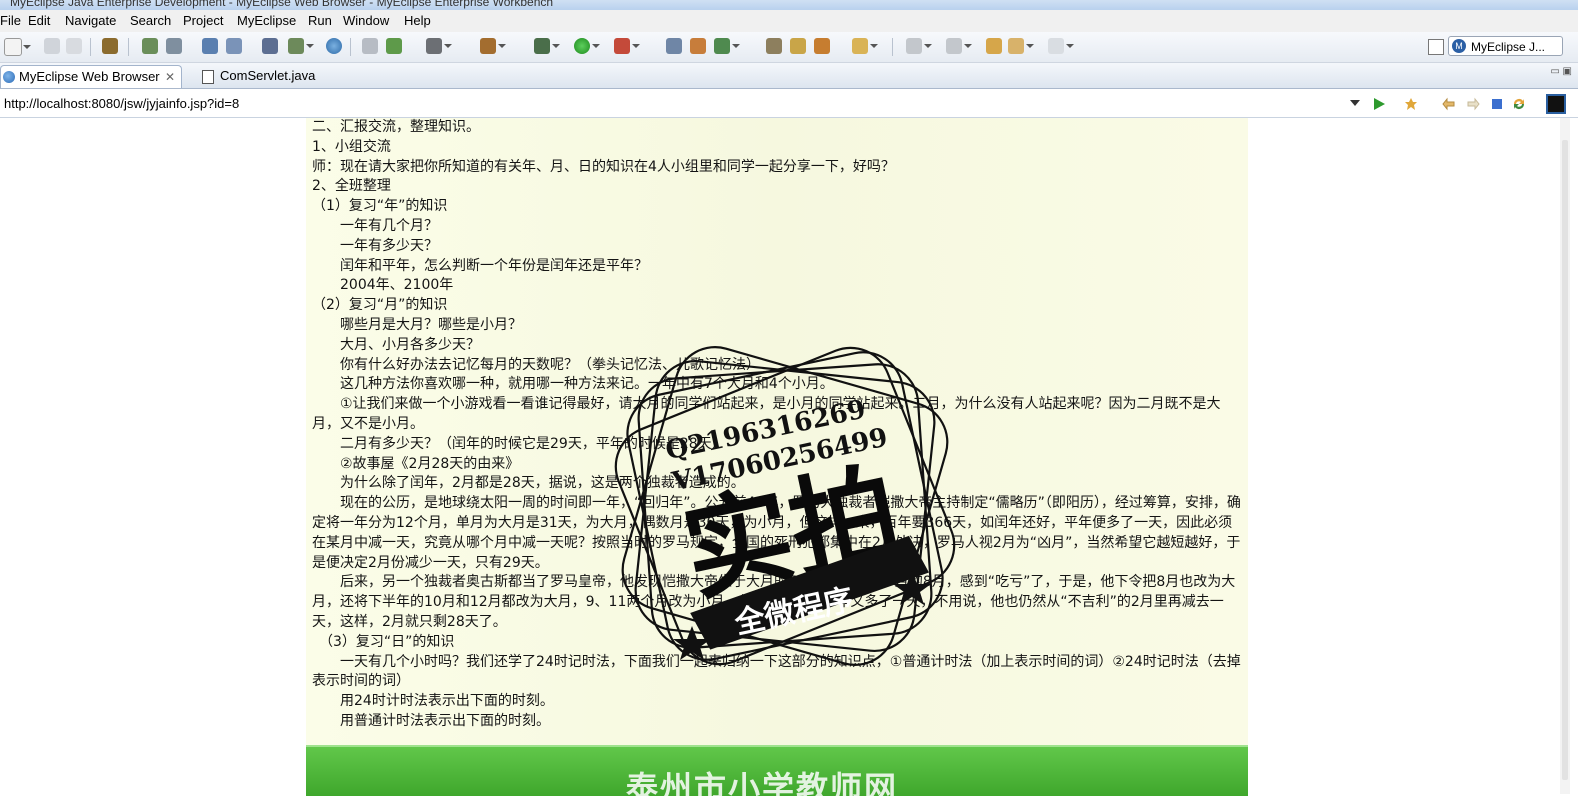 This screenshot has height=809, width=1578. Describe the element at coordinates (493, 46) in the screenshot. I see `tools-icon` at that location.